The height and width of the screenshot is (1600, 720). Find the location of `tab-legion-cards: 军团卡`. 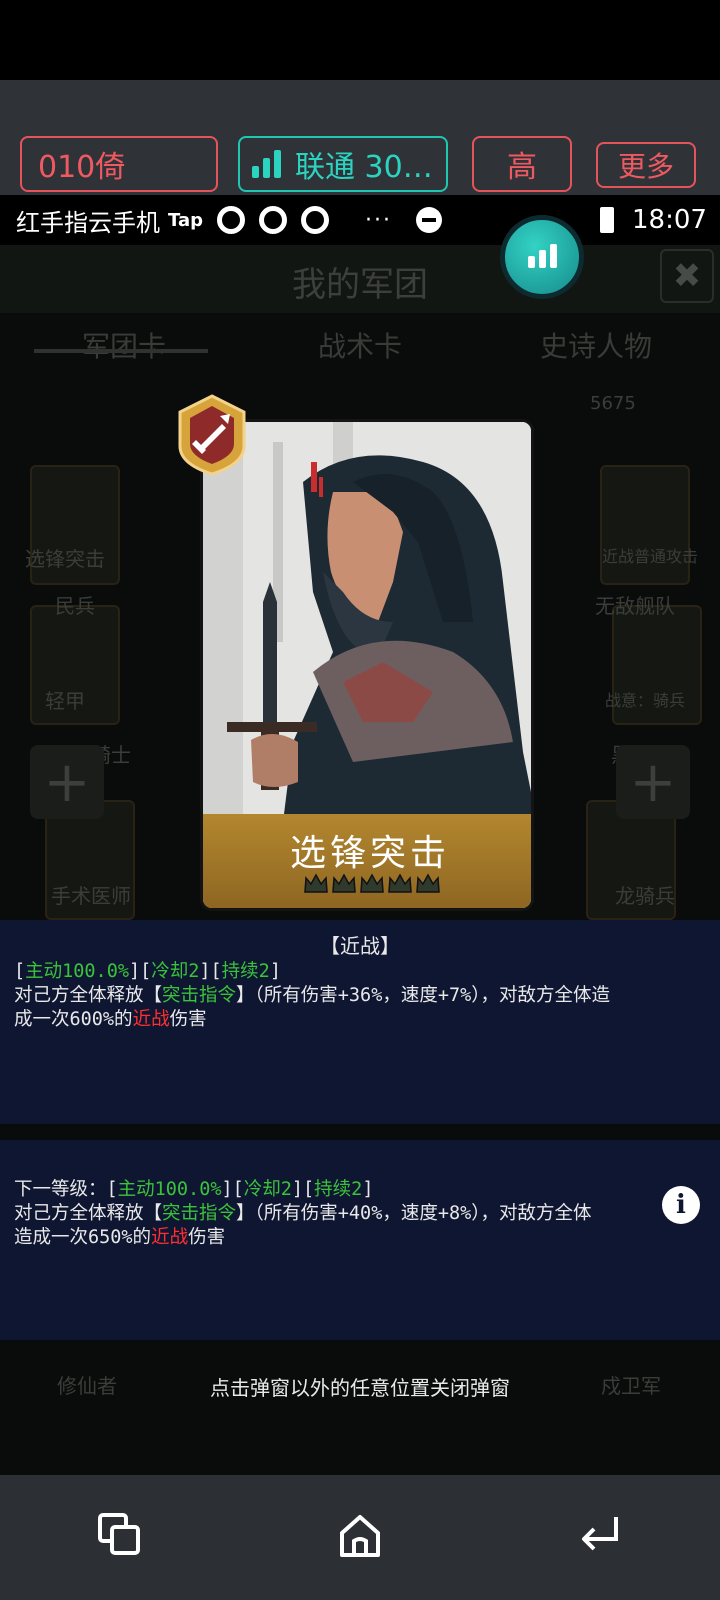

tab-legion-cards: 军团卡 is located at coordinates (124, 345).